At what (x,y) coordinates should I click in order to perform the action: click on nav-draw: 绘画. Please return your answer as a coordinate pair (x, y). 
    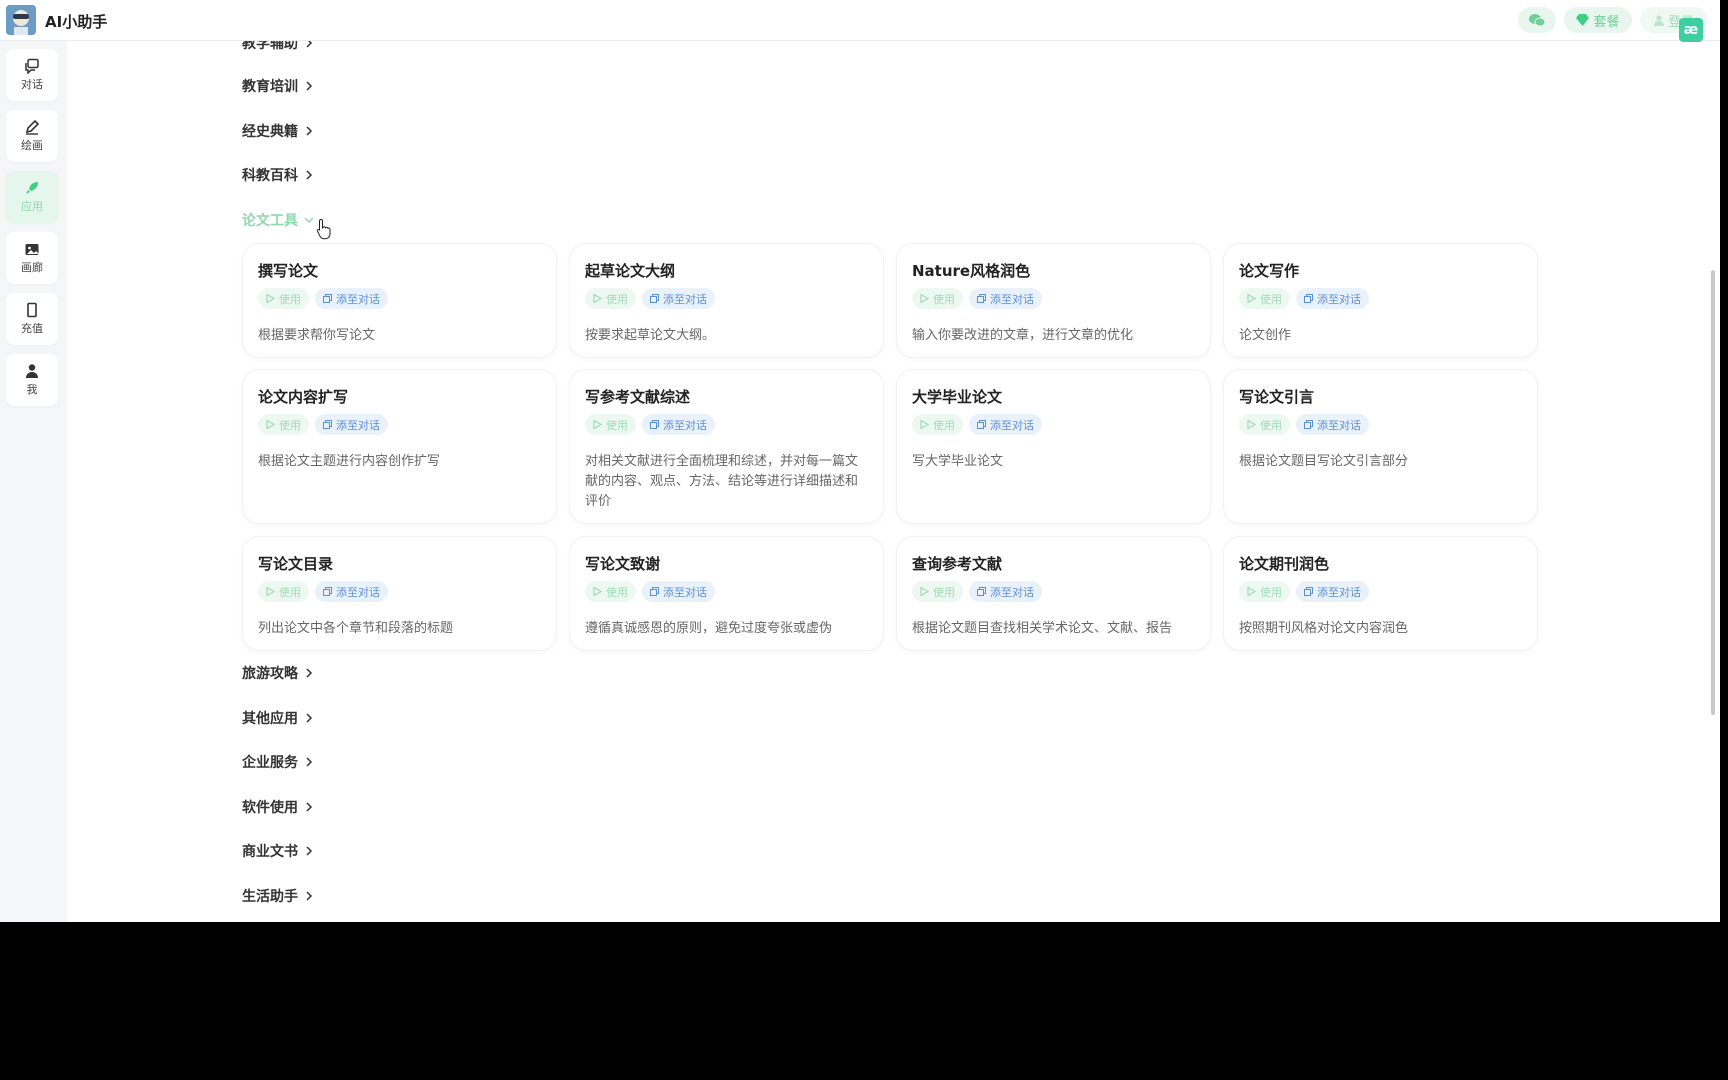
    Looking at the image, I should click on (32, 136).